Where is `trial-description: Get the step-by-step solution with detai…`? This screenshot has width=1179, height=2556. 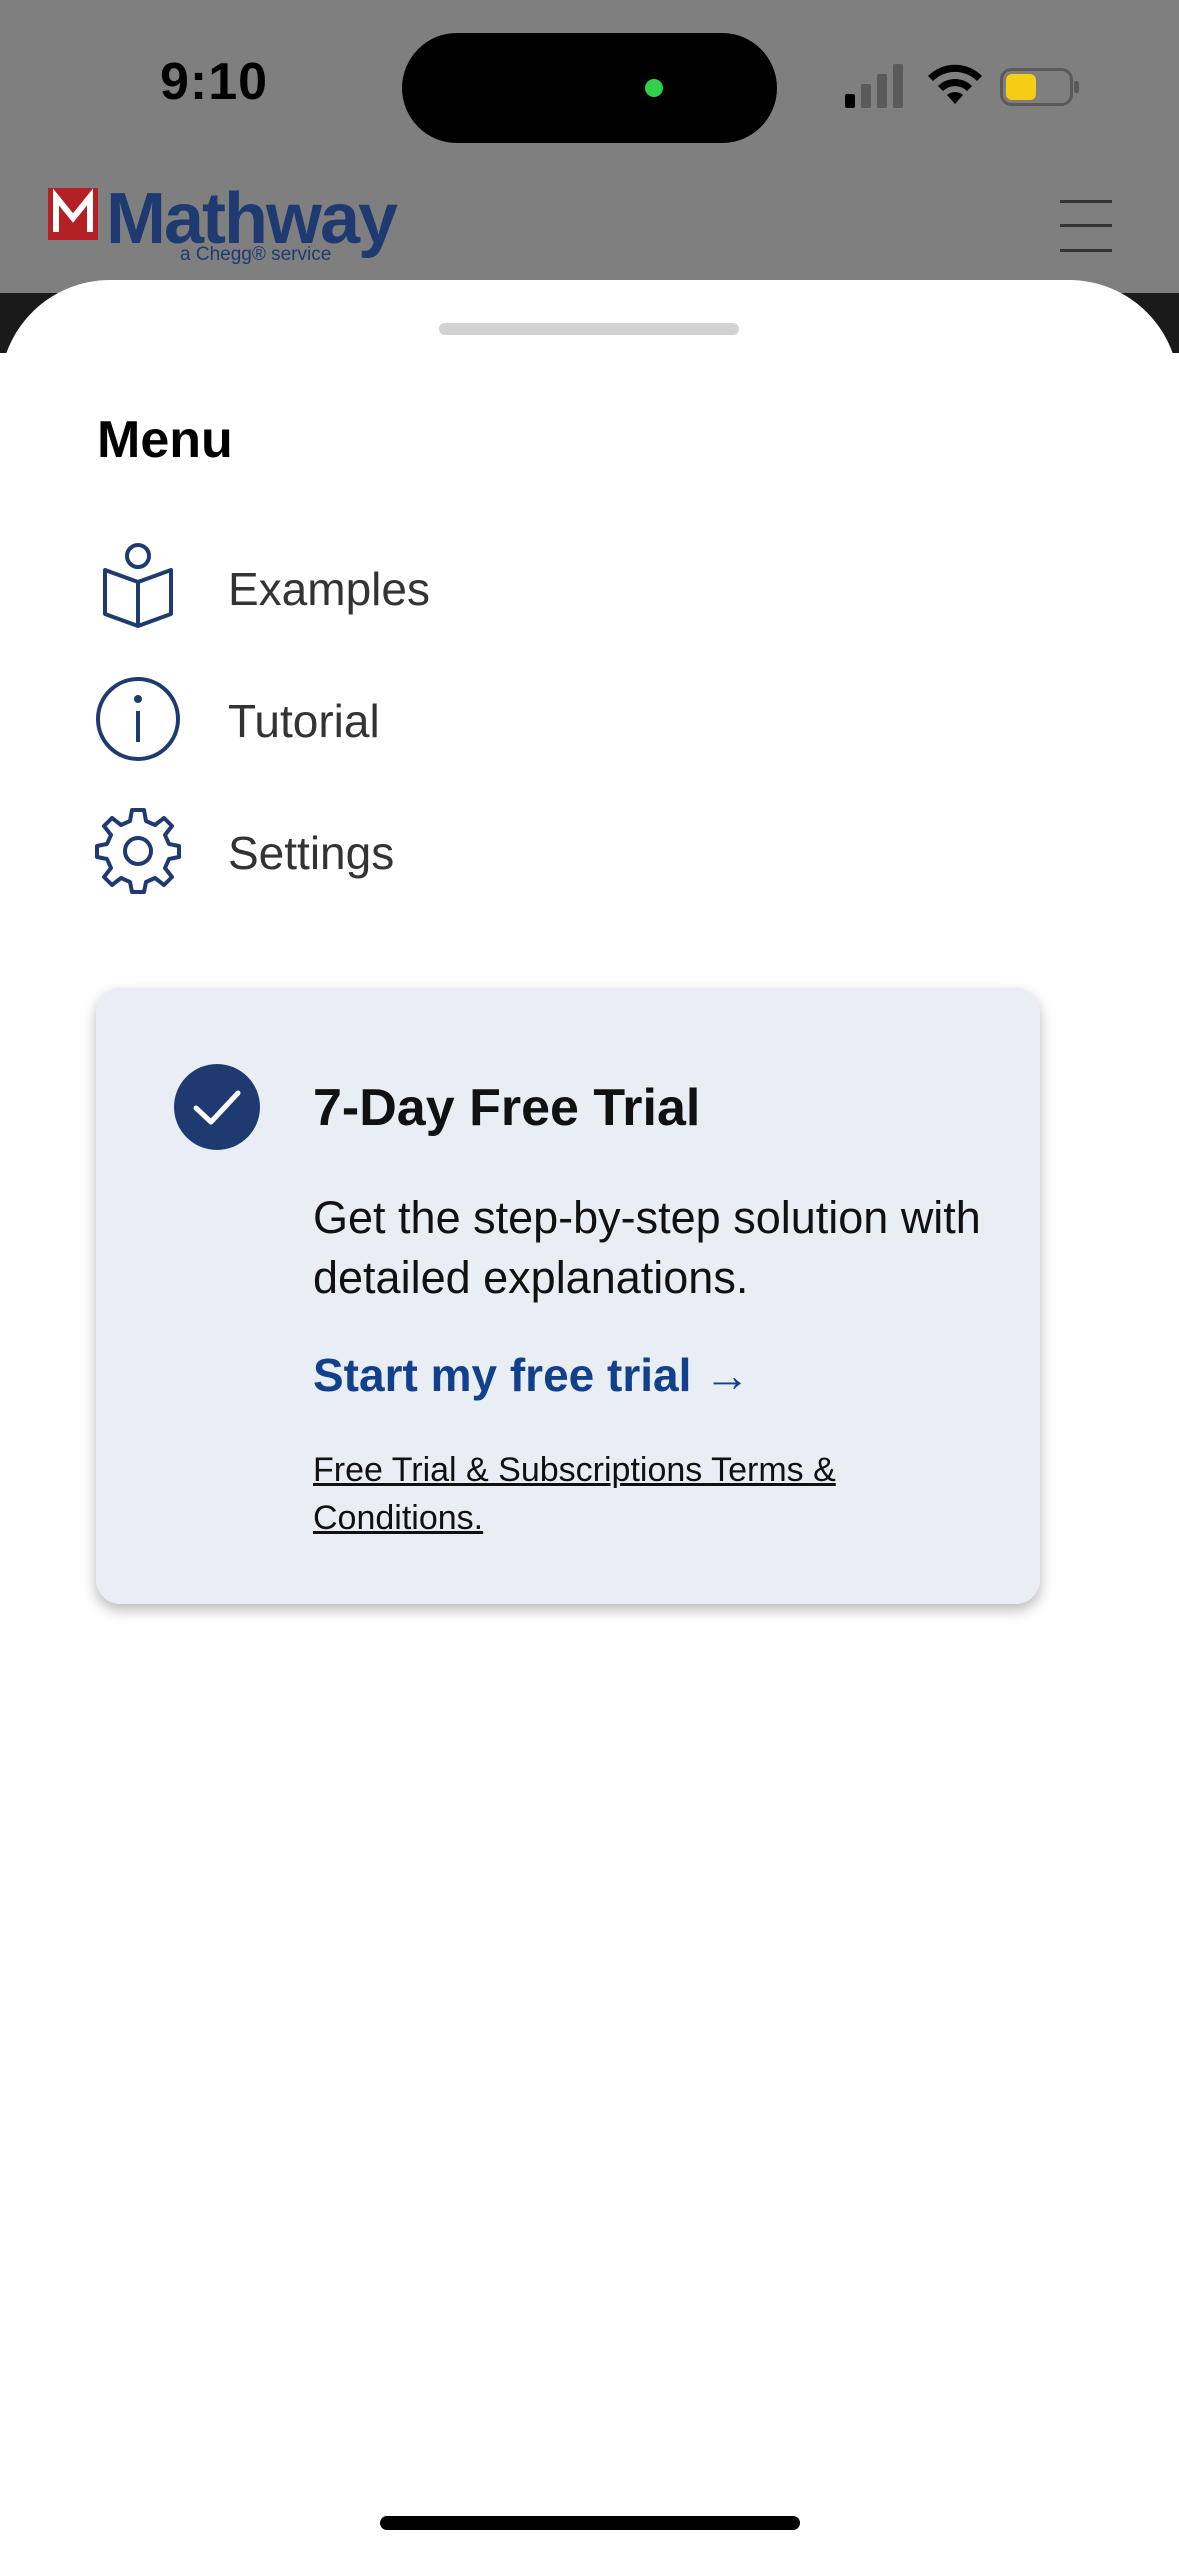
trial-description: Get the step-by-step solution with detai… is located at coordinates (647, 1247).